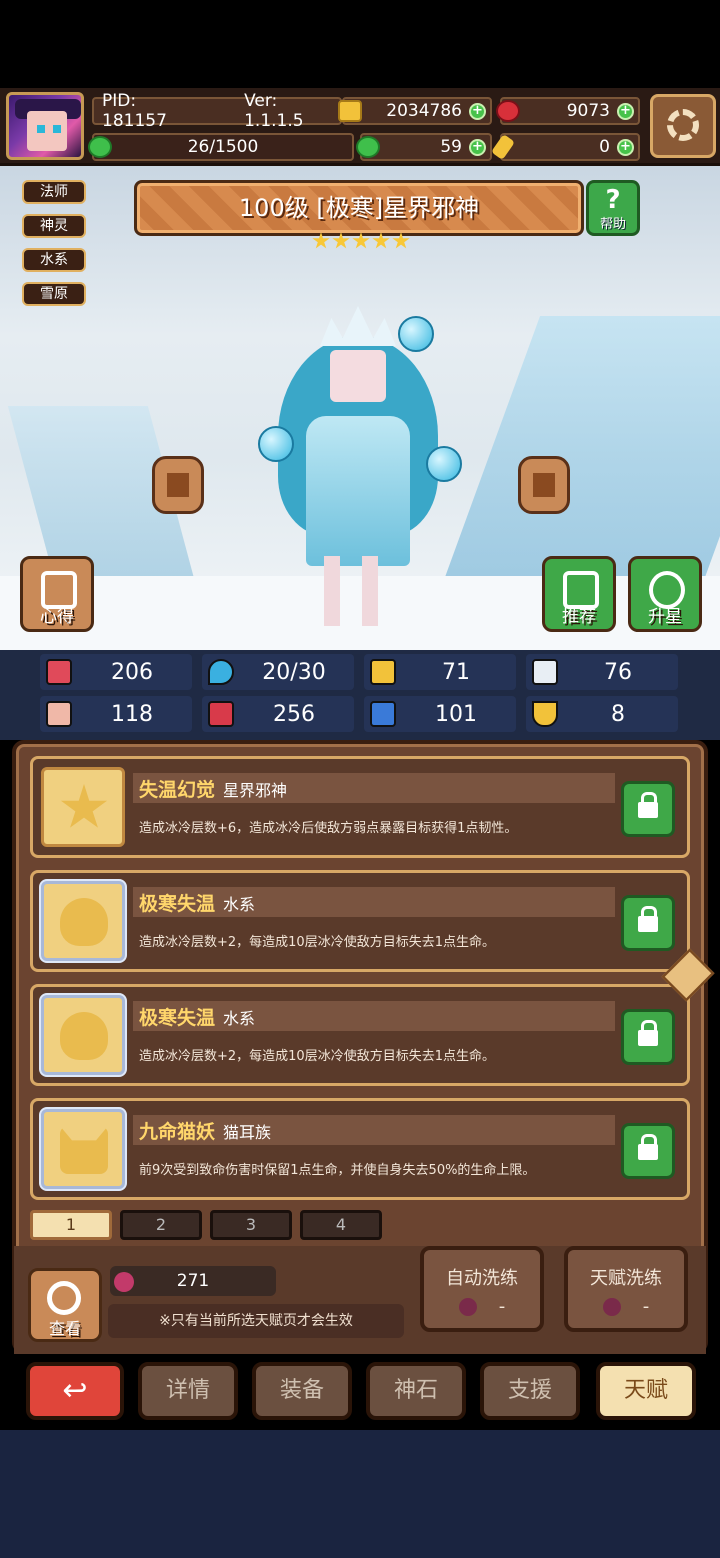 The image size is (720, 1558). What do you see at coordinates (177, 904) in the screenshot?
I see `talent-name: 极寒失温` at bounding box center [177, 904].